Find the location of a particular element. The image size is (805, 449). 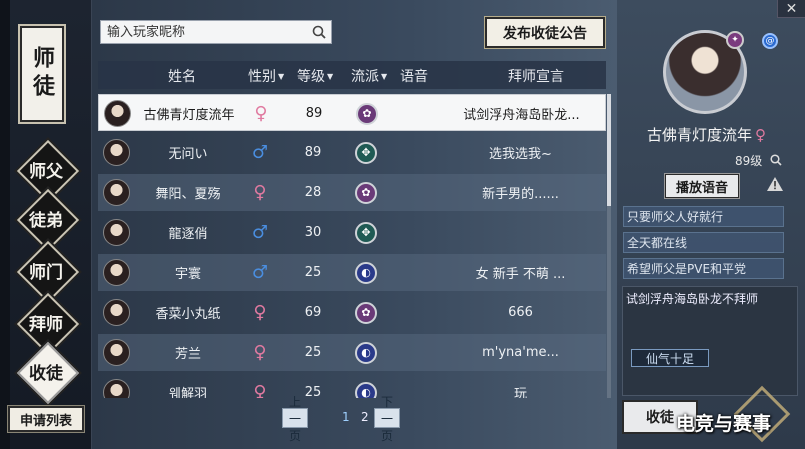

watermark: 电竞与赛事 is located at coordinates (724, 424).